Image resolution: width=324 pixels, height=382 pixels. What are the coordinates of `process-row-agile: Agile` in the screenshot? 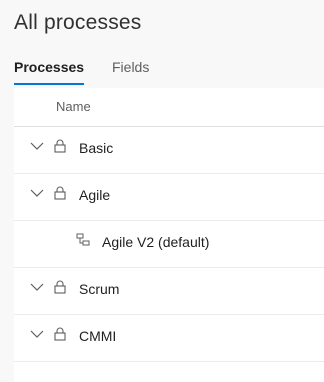 It's located at (169, 197).